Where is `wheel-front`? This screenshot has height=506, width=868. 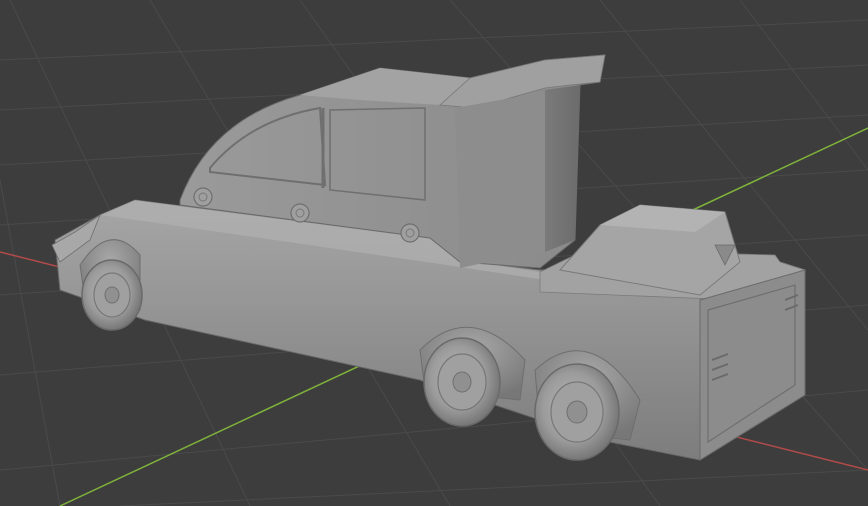
wheel-front is located at coordinates (112, 295).